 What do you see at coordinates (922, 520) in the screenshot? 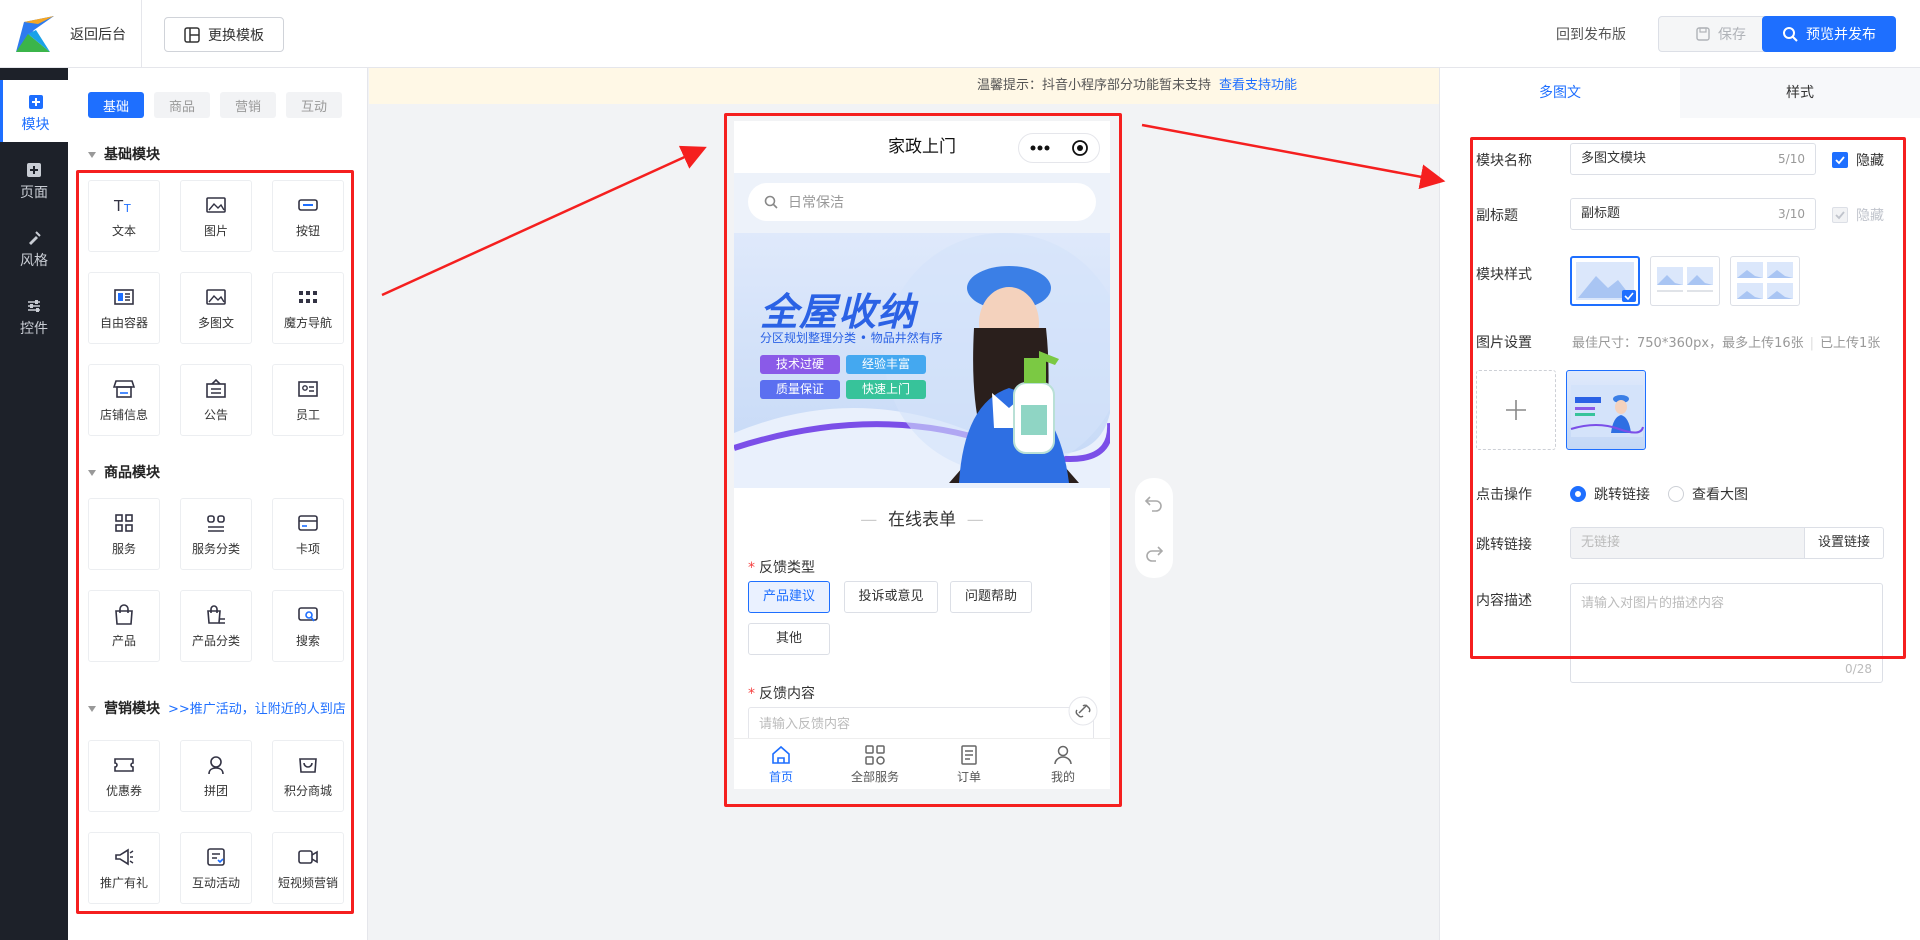
I see `form-title: — 在线表单 —` at bounding box center [922, 520].